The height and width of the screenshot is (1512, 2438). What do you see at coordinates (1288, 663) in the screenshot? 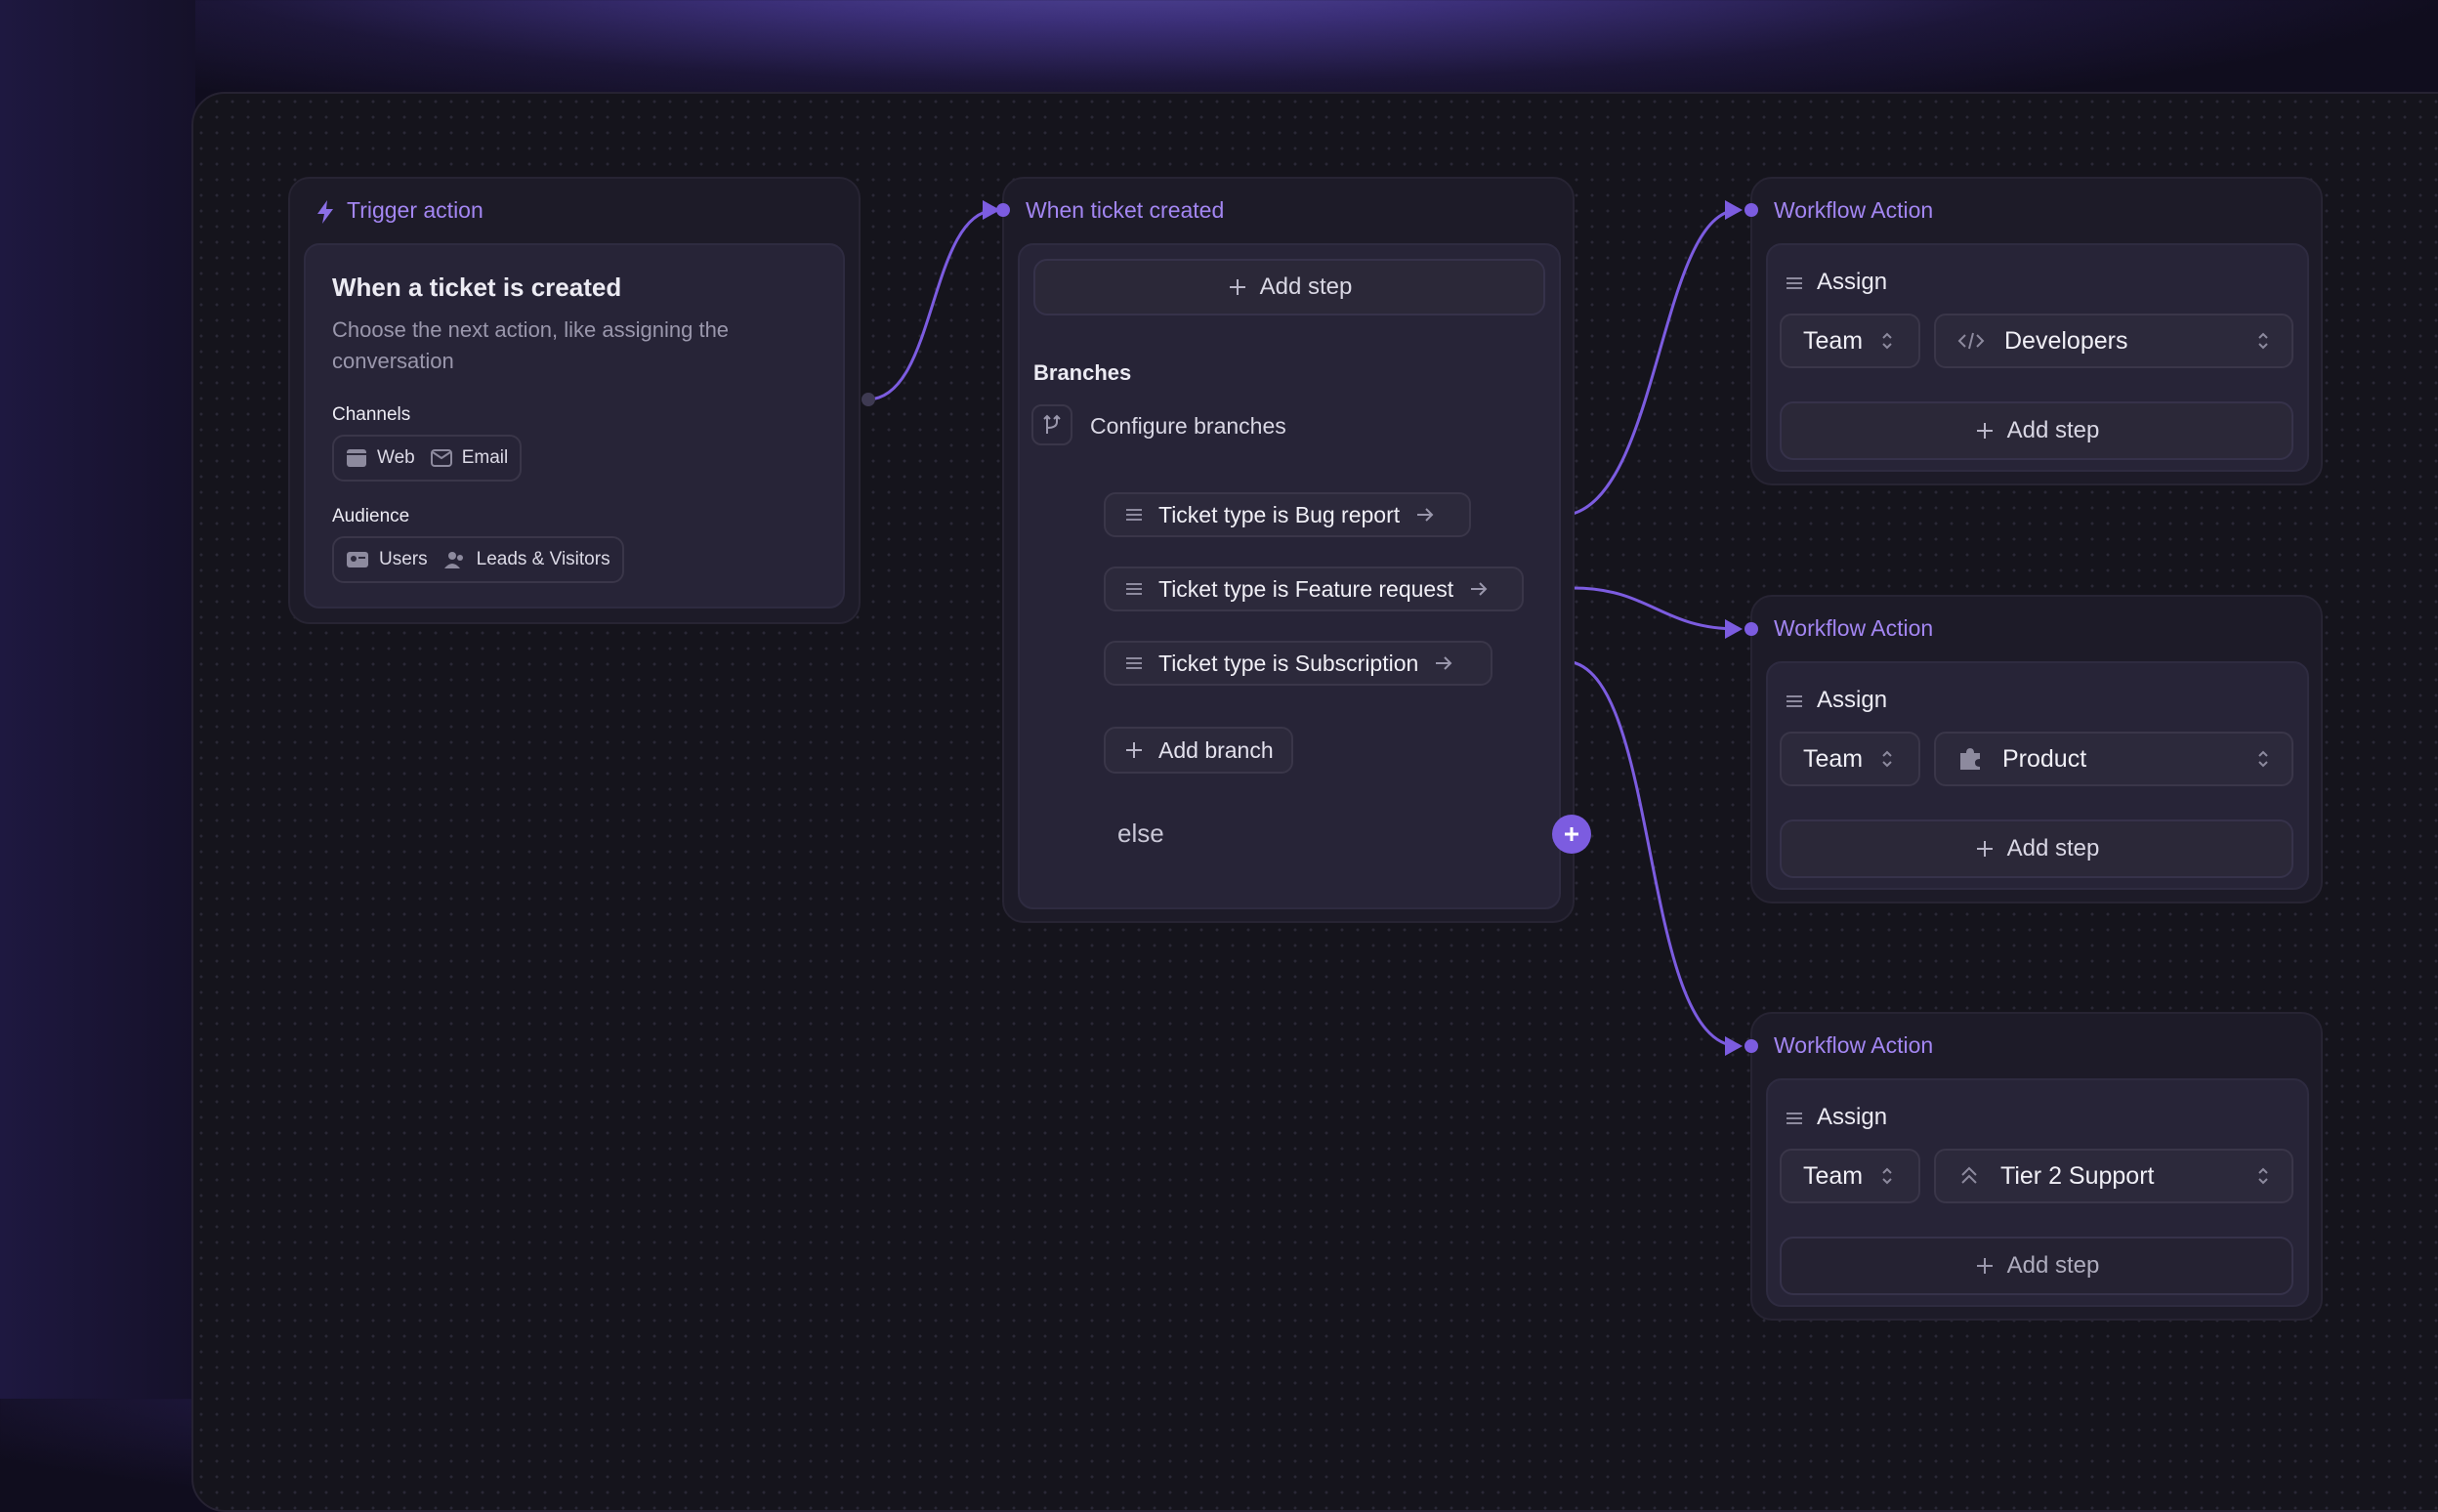
I see `branch-label: Ticket type is Subscription` at bounding box center [1288, 663].